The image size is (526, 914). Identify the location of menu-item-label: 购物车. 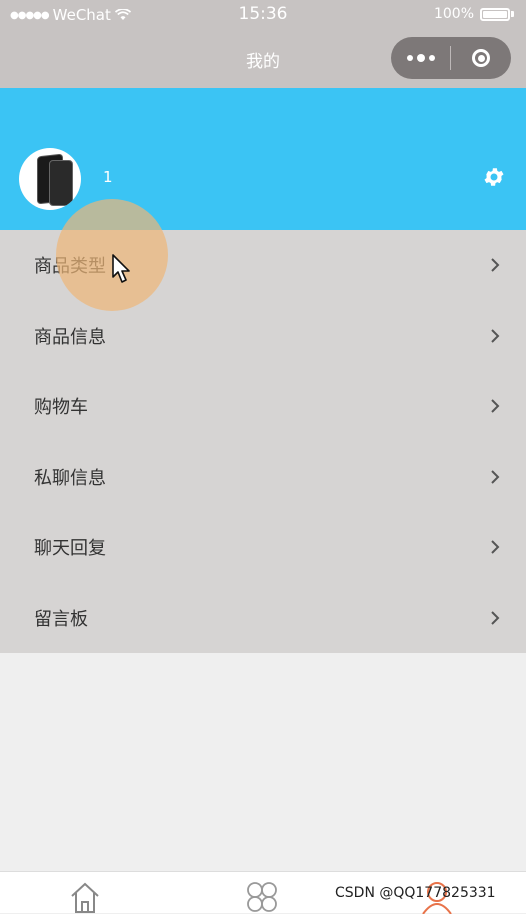
(61, 408).